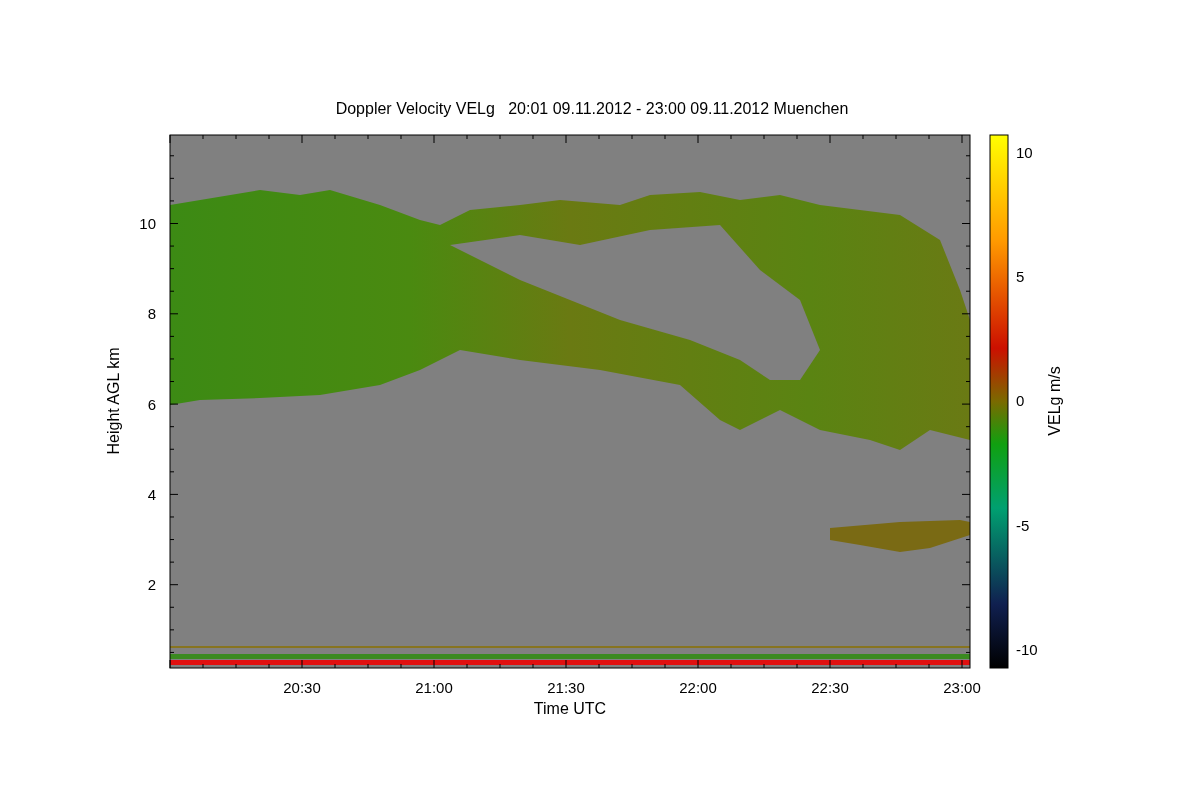 Image resolution: width=1200 pixels, height=800 pixels. I want to click on x-axis-label: Time UTC, so click(570, 708).